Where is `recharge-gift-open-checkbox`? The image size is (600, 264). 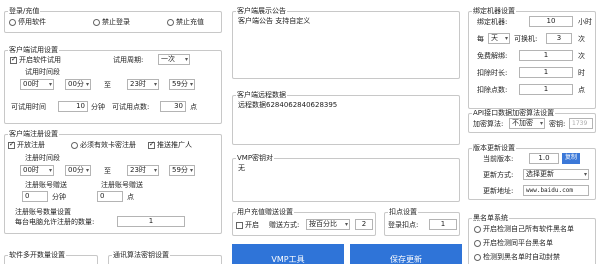
recharge-gift-open-checkbox is located at coordinates (239, 225).